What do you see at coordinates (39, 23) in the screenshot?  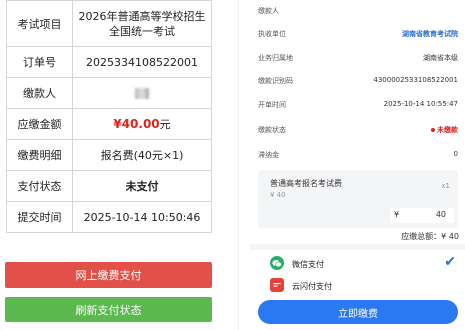 I see `exam-project-label: 考试项目` at bounding box center [39, 23].